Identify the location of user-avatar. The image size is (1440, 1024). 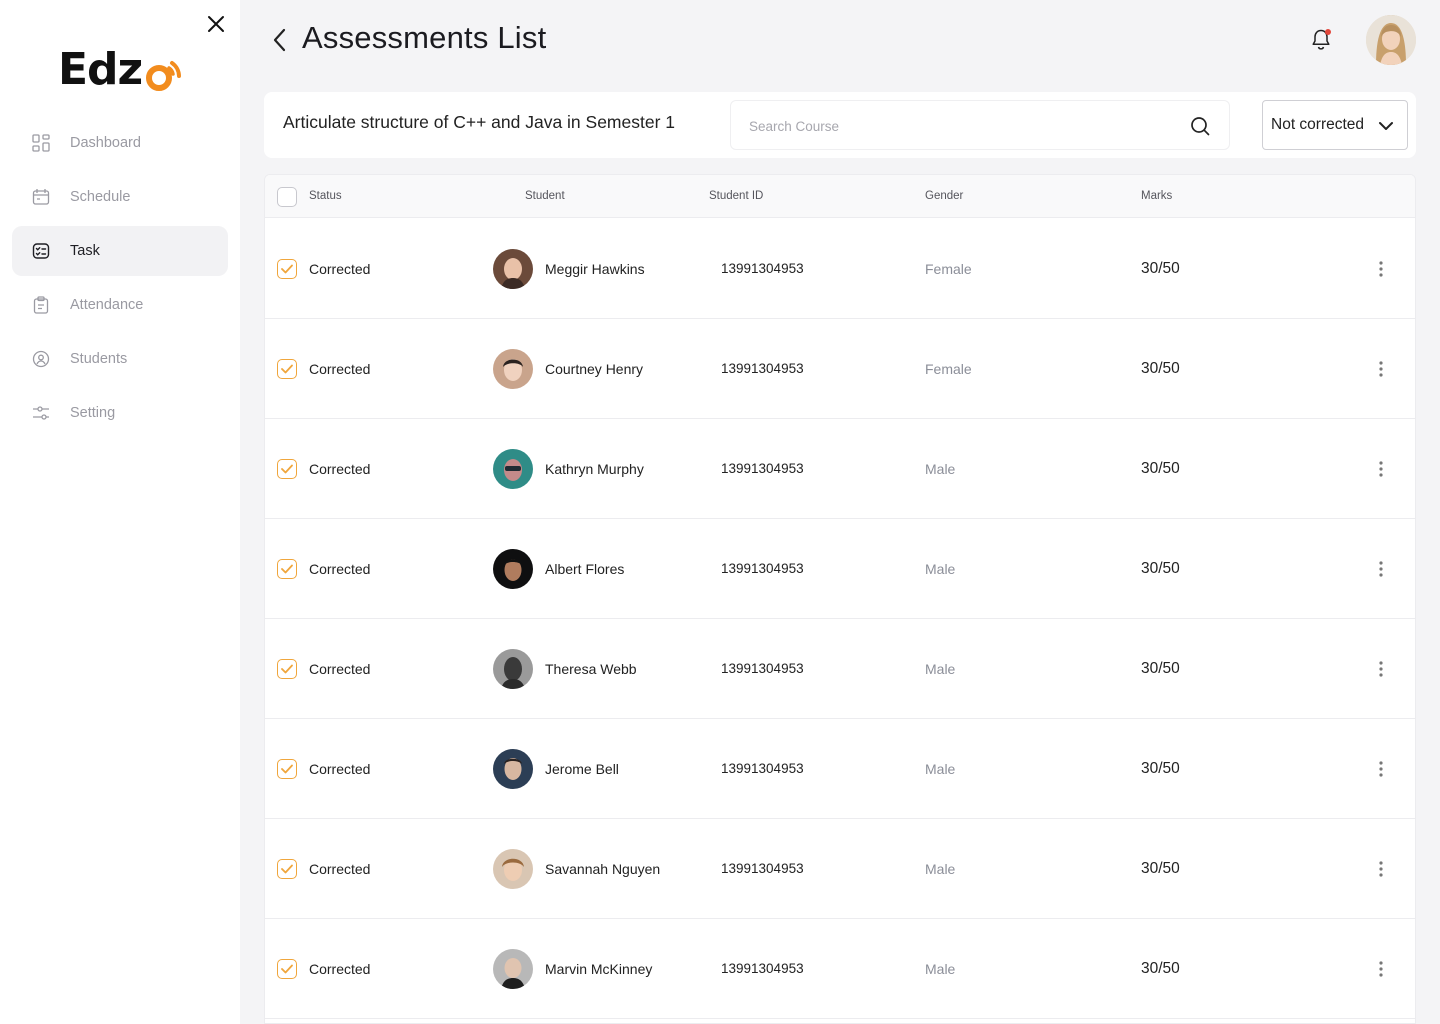
(1391, 40).